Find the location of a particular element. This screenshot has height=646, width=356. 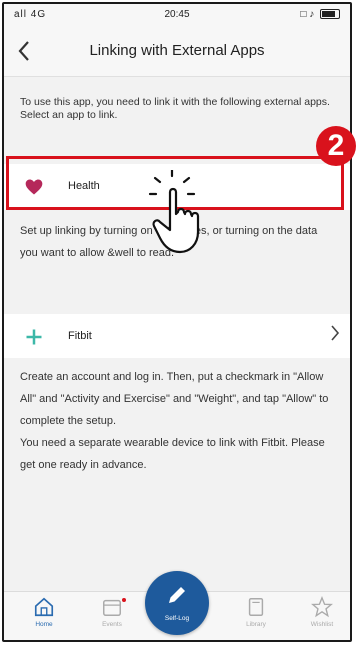

status-bar: all 4G 20:45 □ ♪ is located at coordinates (177, 15).